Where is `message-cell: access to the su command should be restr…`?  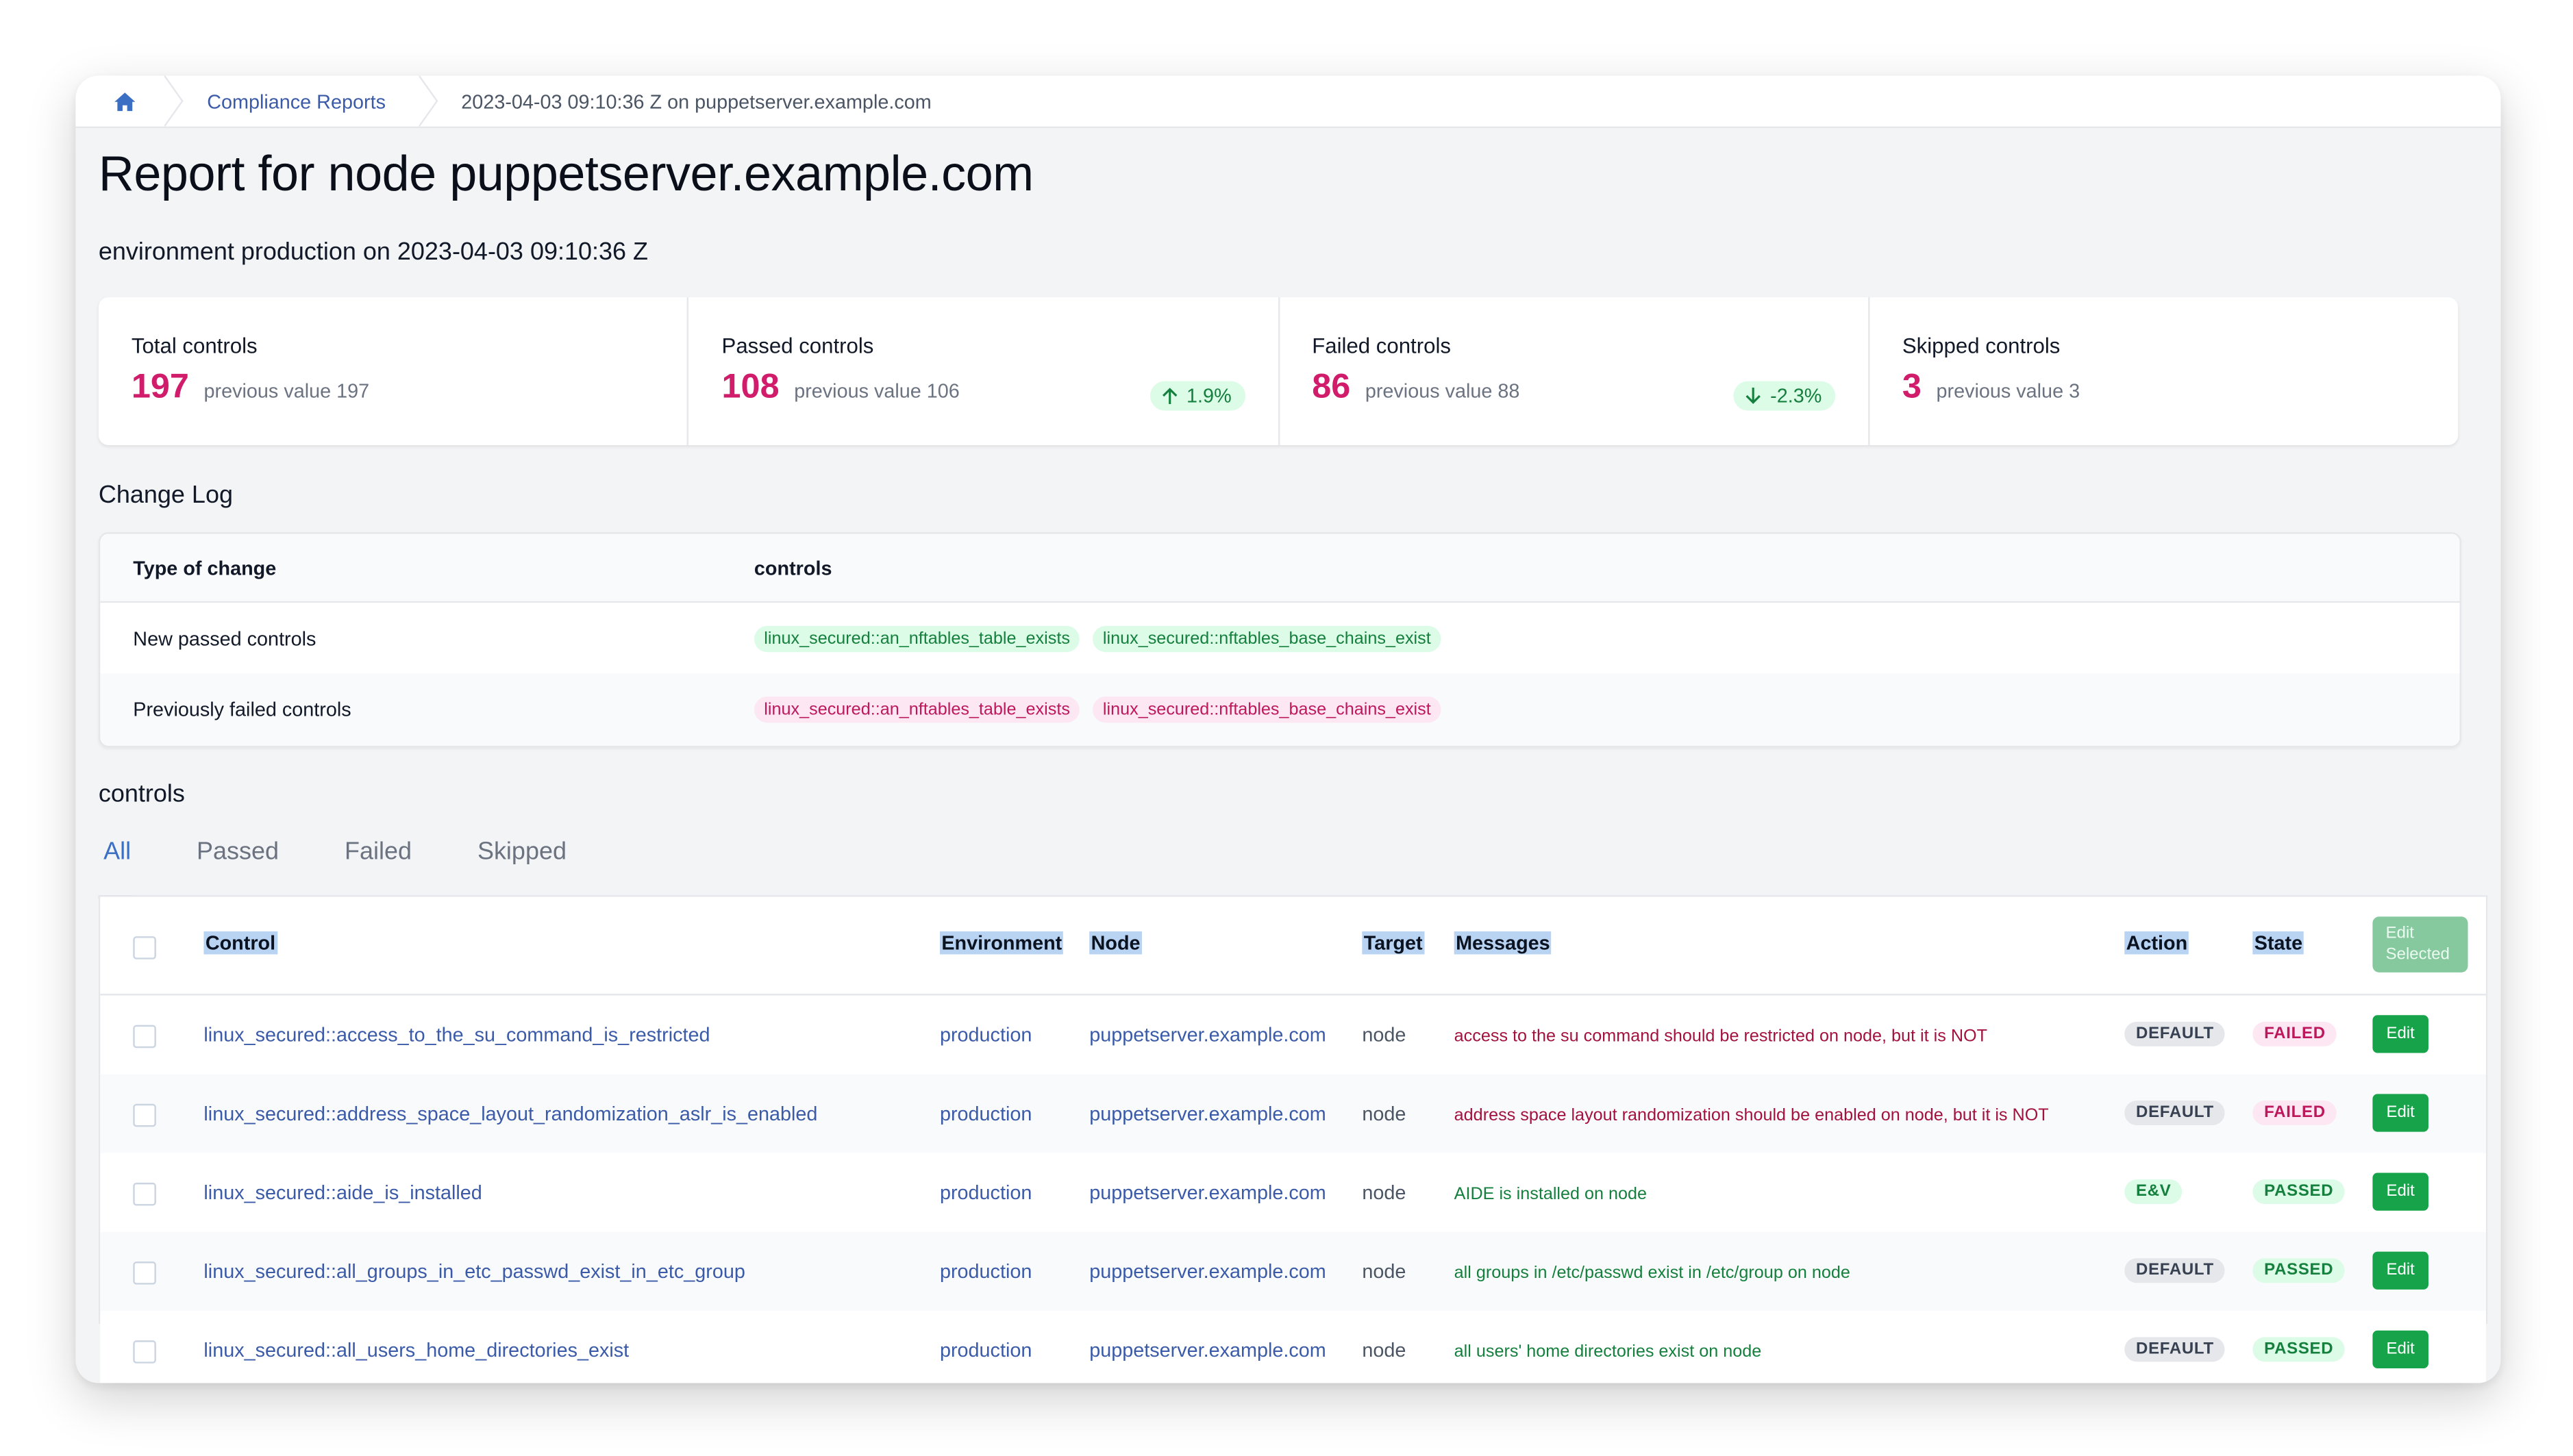
message-cell: access to the su command should be restr… is located at coordinates (1720, 1036).